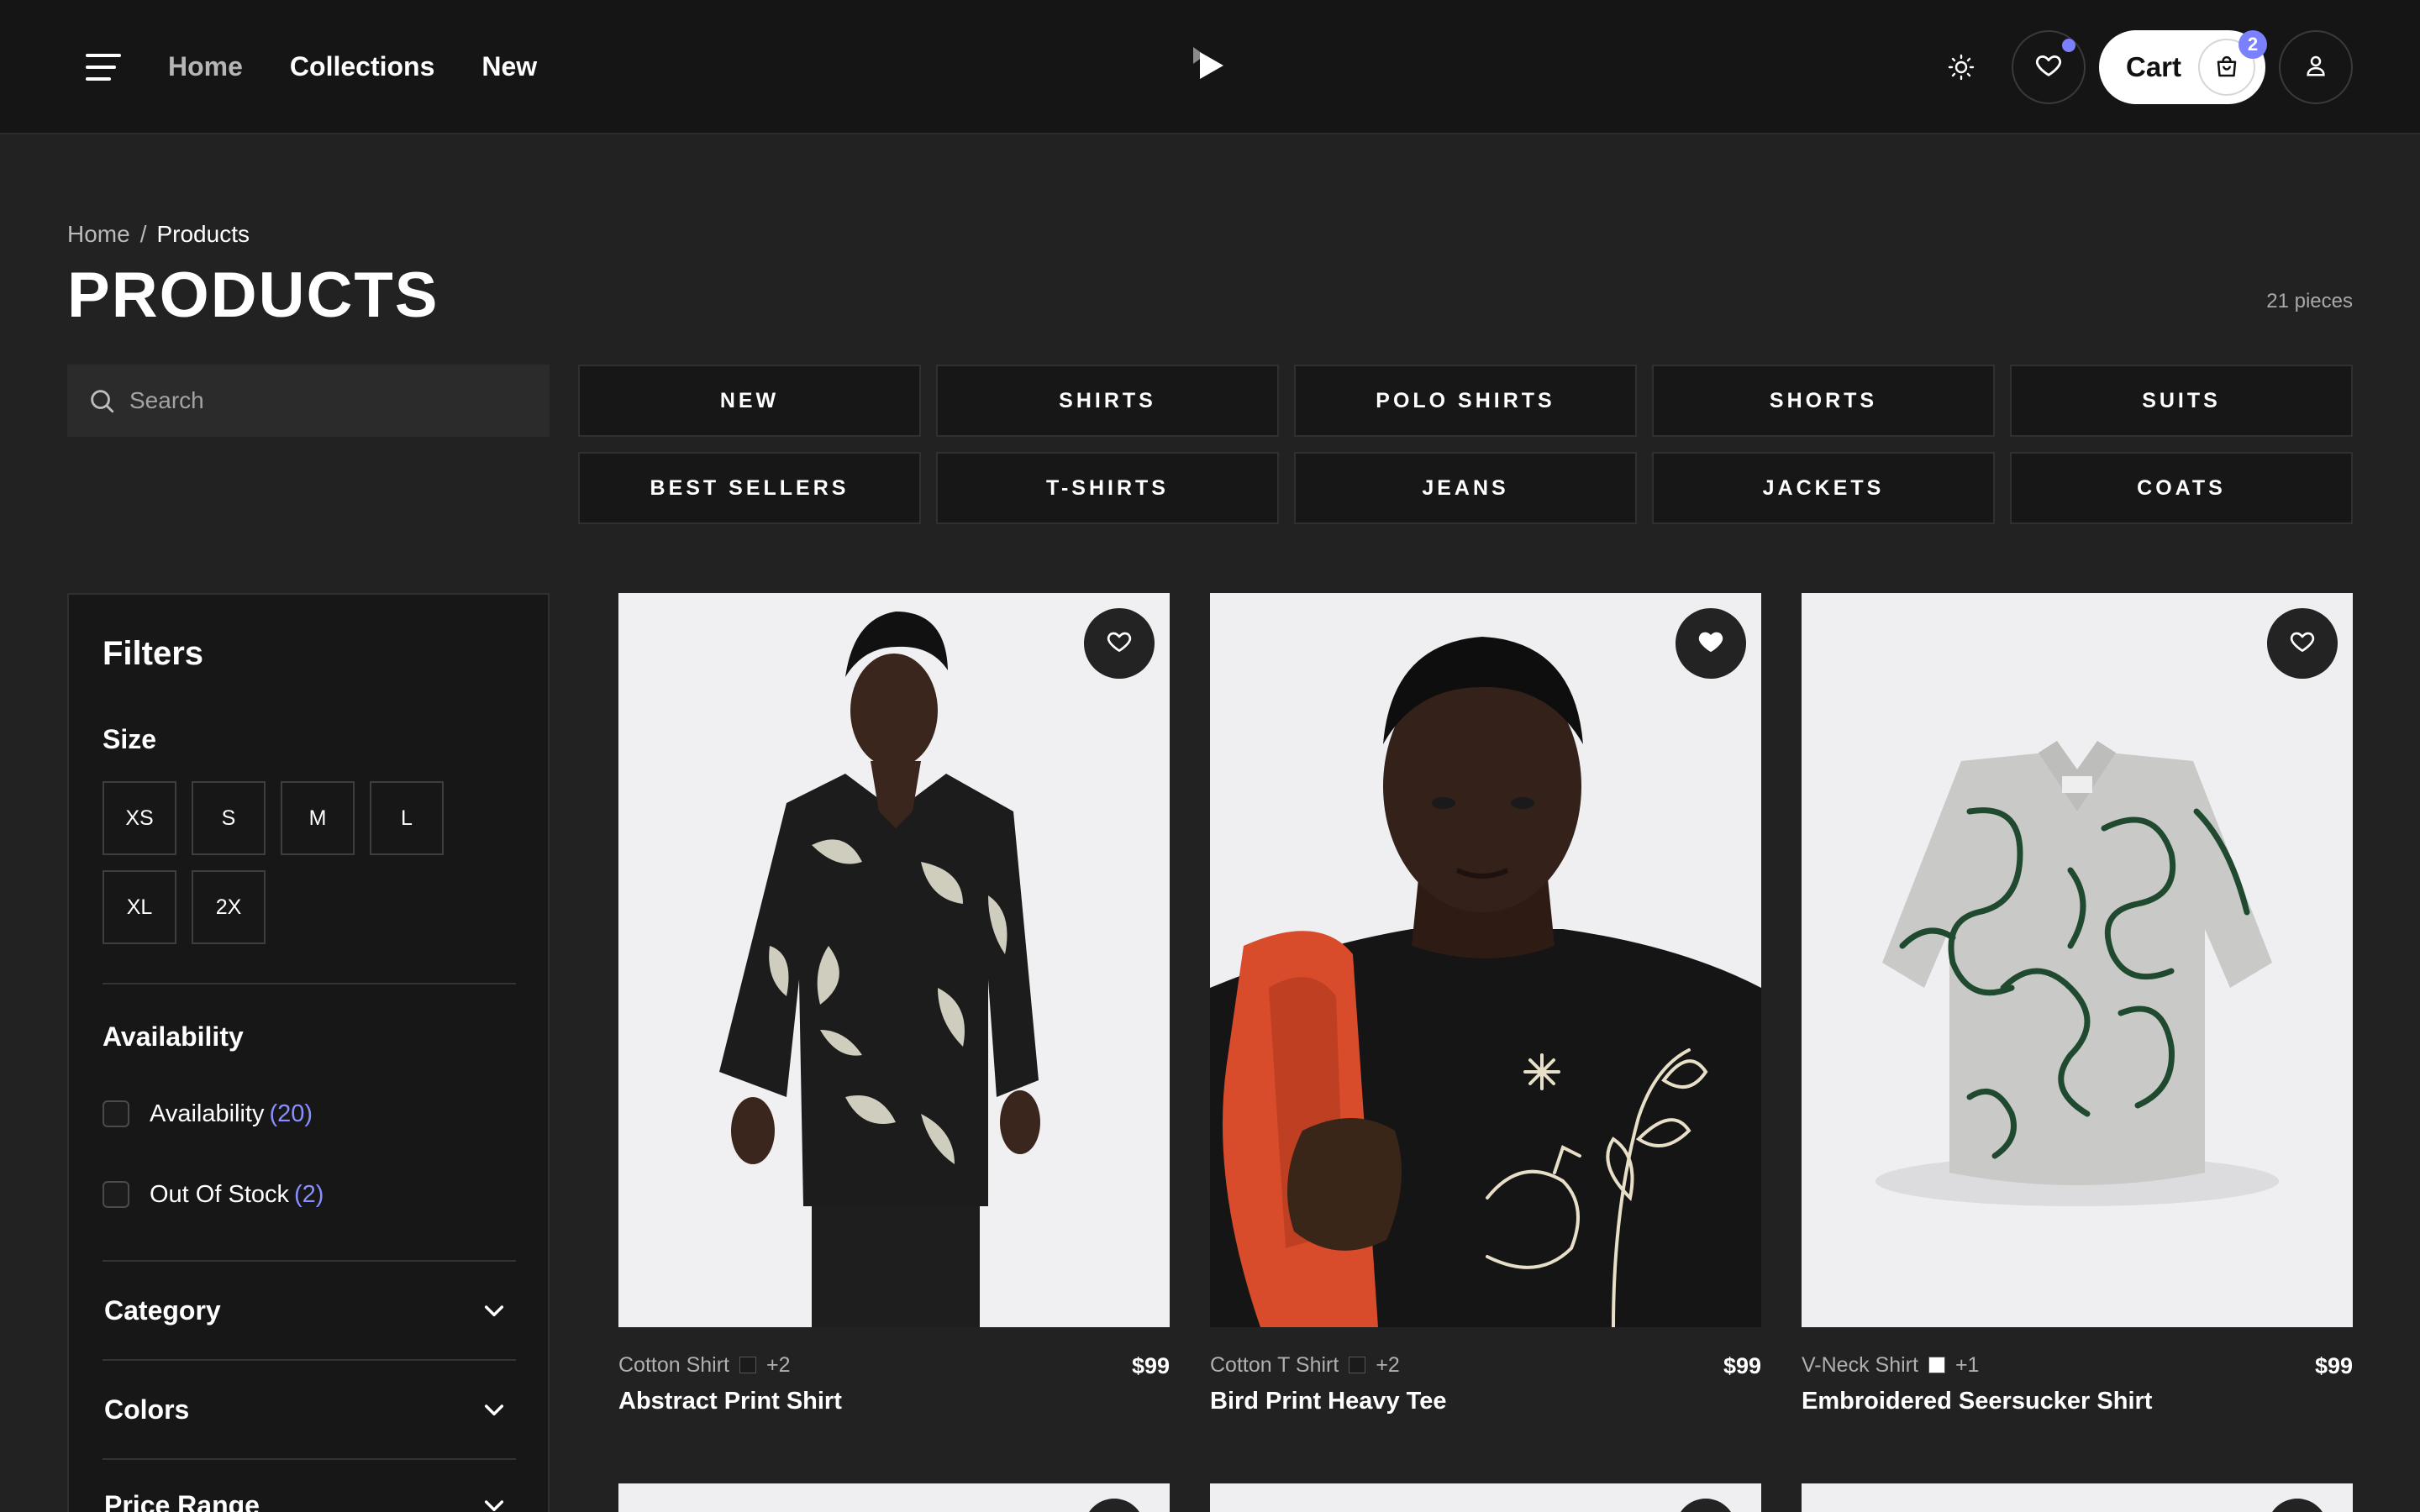  I want to click on search-box, so click(308, 401).